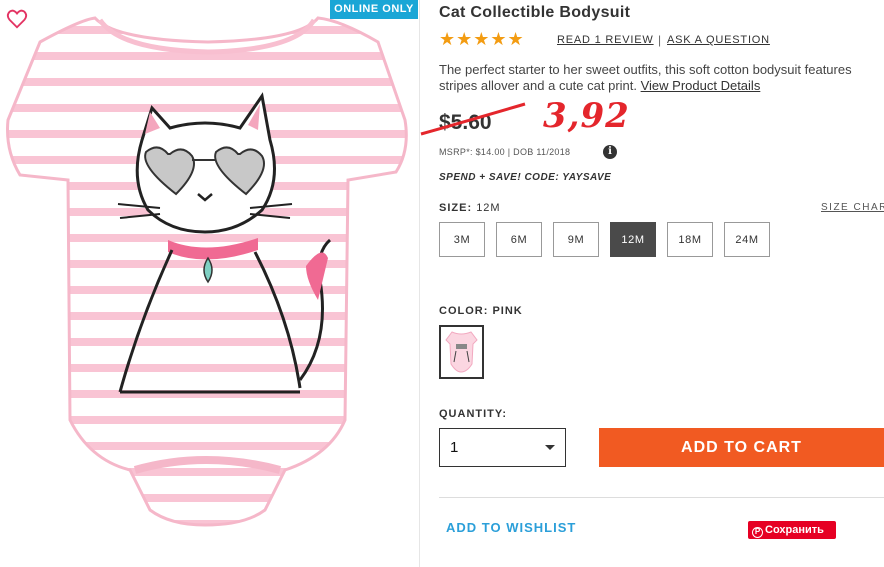 Image resolution: width=884 pixels, height=567 pixels. I want to click on quantity-select: 1, so click(502, 447).